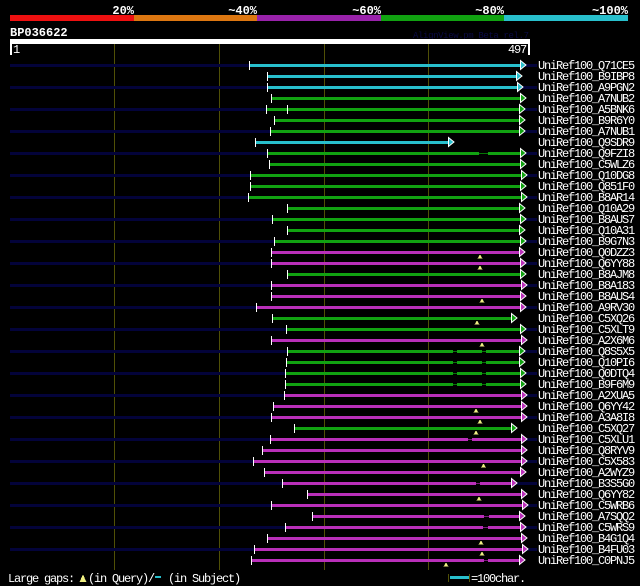 The width and height of the screenshot is (640, 586). I want to click on svg-text: (in Subject), so click(204, 579).